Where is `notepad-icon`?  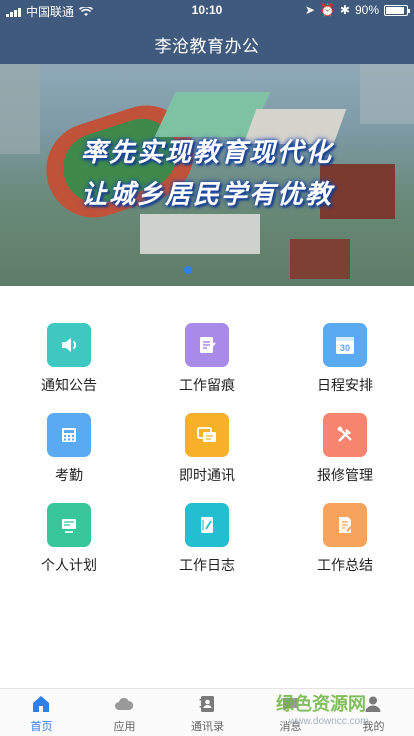 notepad-icon is located at coordinates (207, 345).